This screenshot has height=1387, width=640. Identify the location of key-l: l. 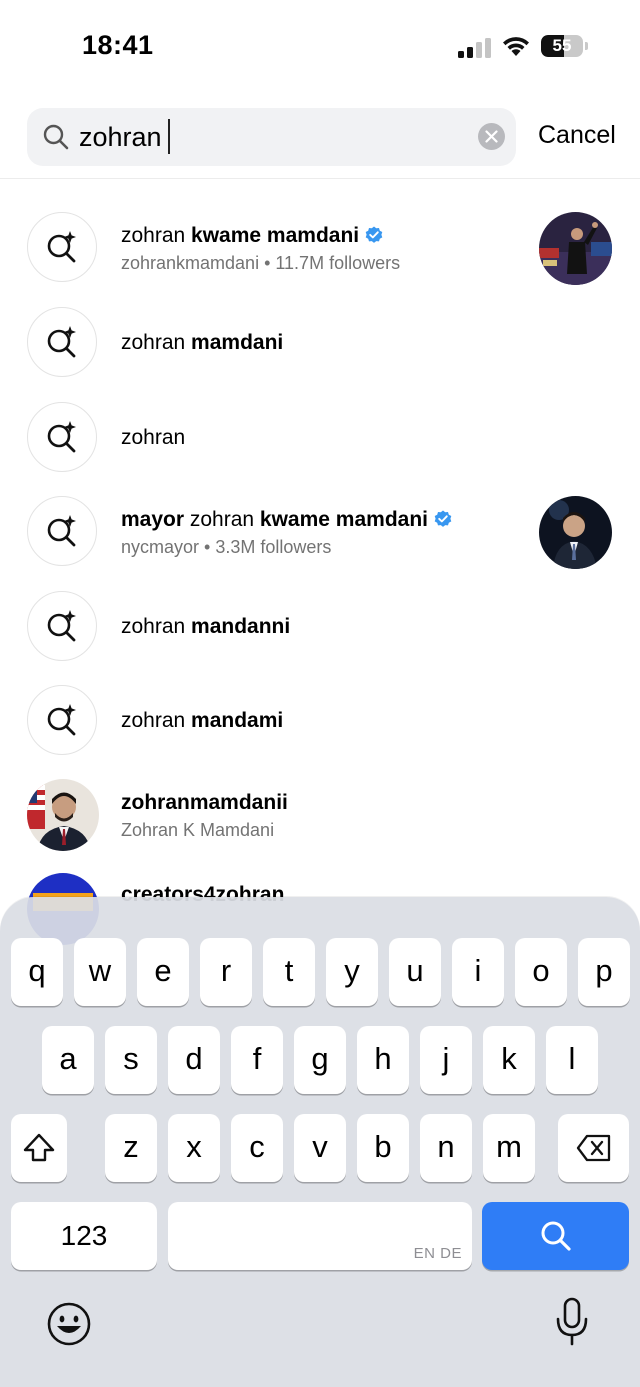
(572, 1060).